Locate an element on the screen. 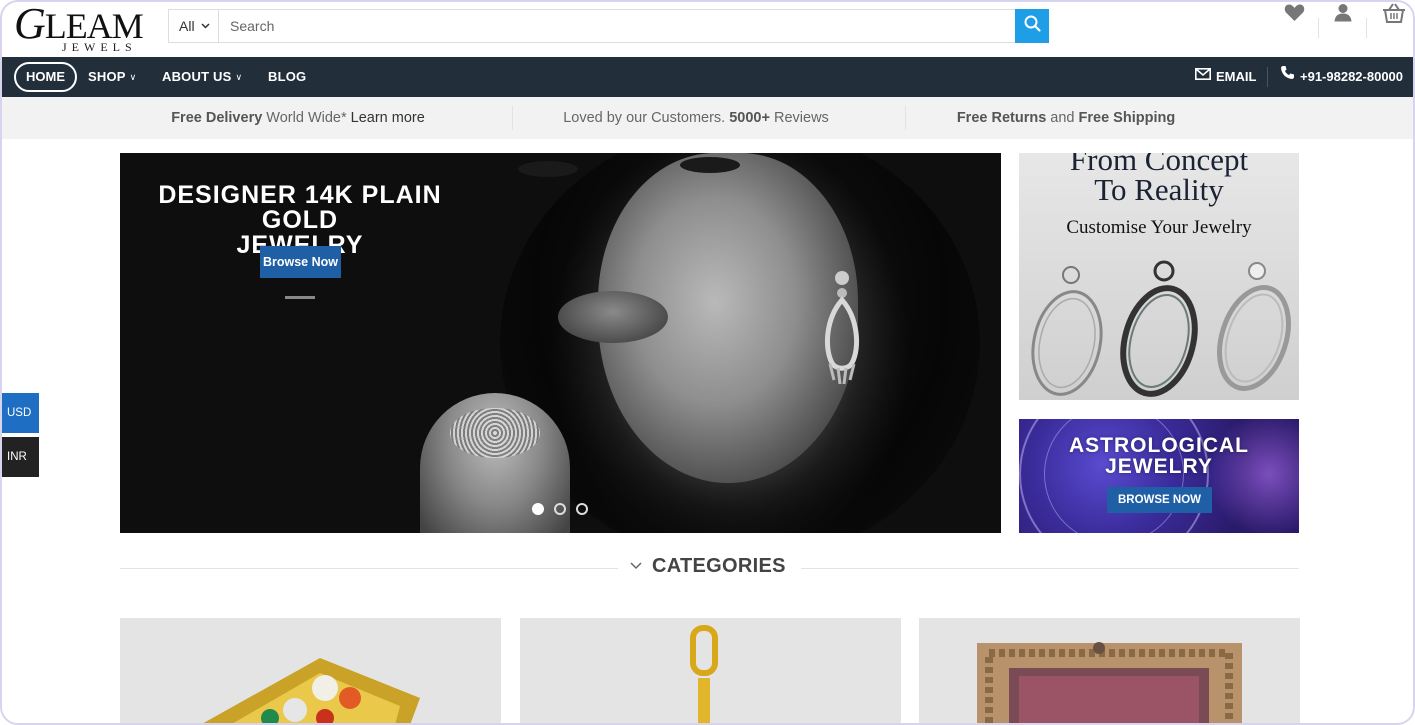  basket-icon is located at coordinates (1394, 15).